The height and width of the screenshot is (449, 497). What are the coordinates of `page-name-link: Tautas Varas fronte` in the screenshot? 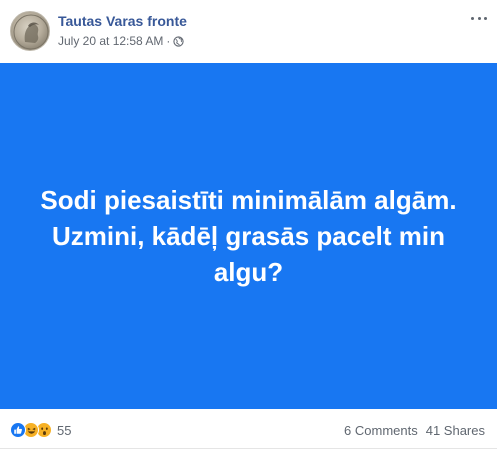 It's located at (122, 21).